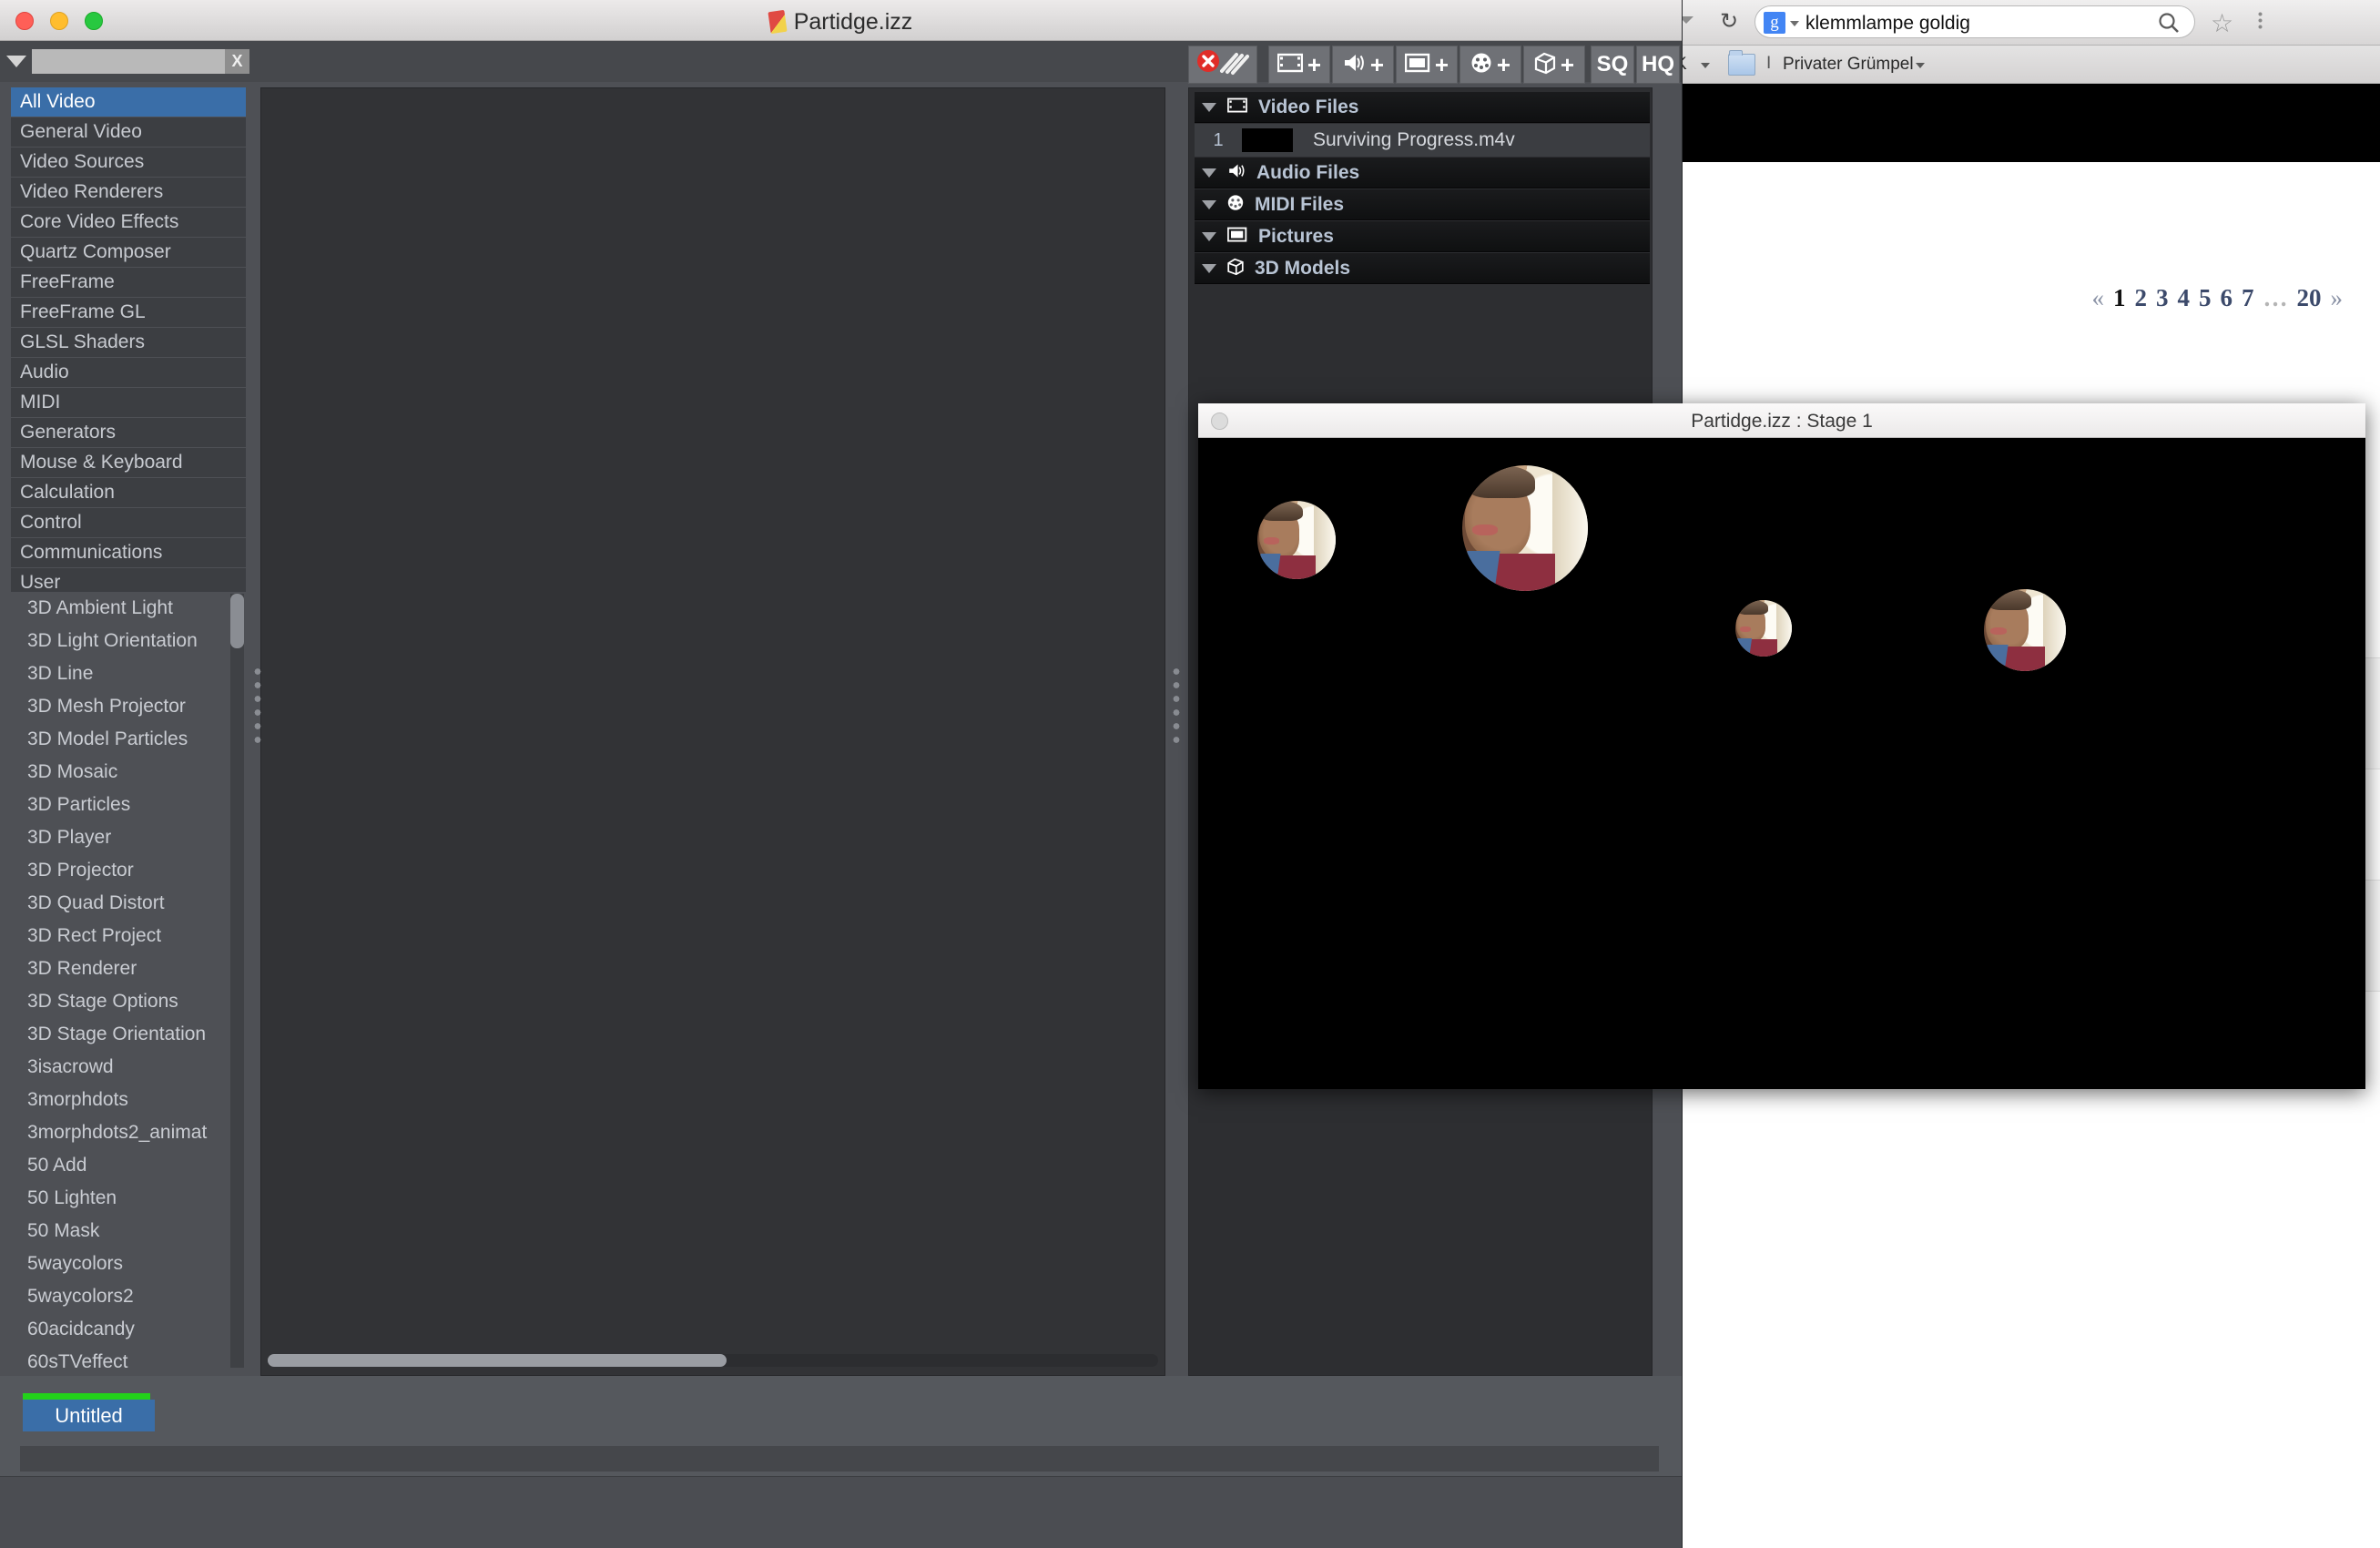 This screenshot has width=2380, height=1548. I want to click on pagination-page-3: 3, so click(2162, 297).